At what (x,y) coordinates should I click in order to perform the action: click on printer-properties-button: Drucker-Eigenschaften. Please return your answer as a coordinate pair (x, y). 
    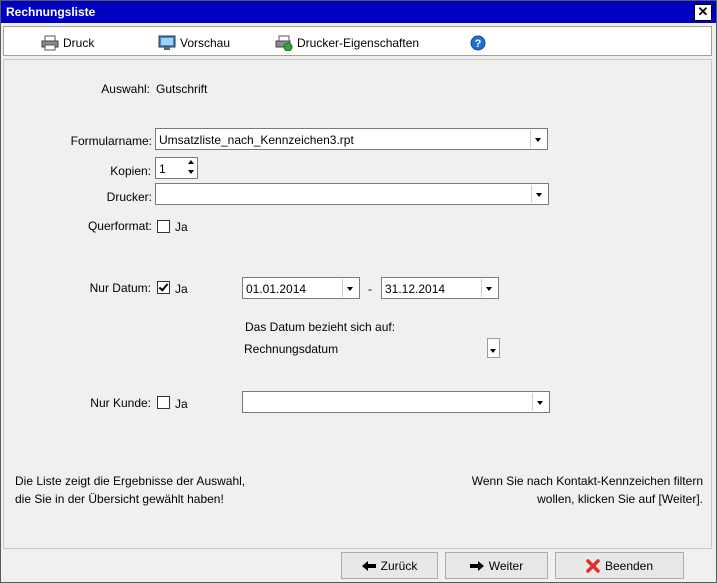
    Looking at the image, I should click on (347, 43).